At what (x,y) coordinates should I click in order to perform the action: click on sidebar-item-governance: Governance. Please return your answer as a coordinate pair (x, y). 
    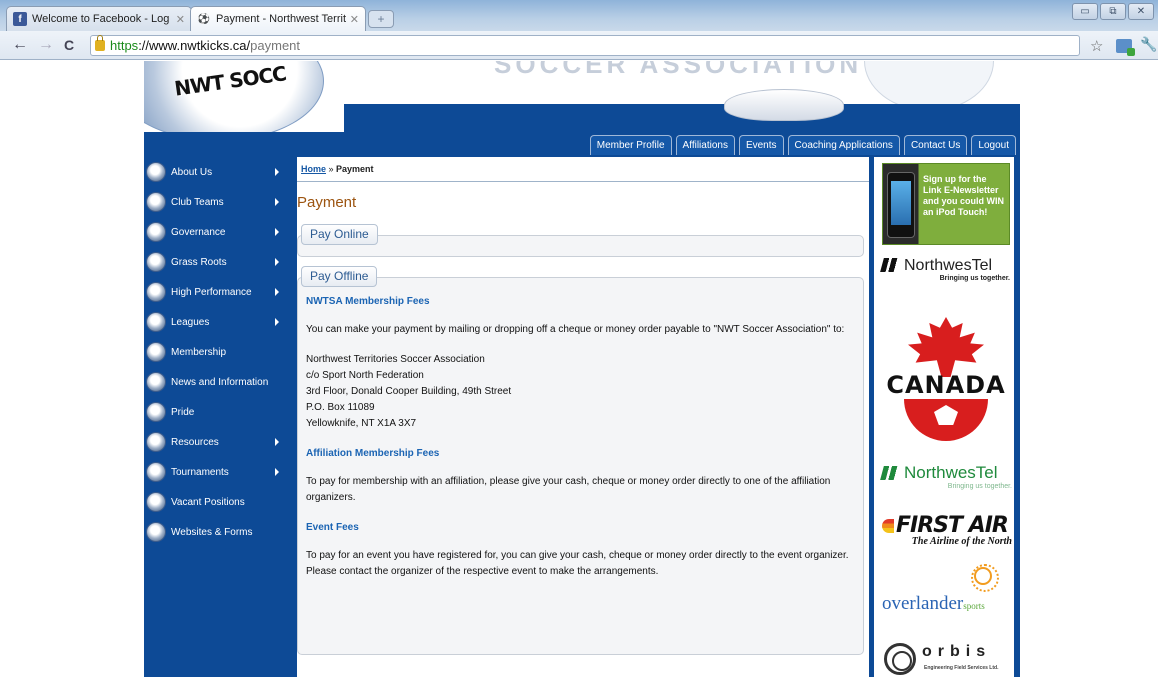
    Looking at the image, I should click on (216, 232).